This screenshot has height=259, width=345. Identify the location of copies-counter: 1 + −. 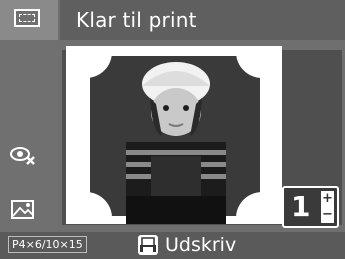
(310, 207).